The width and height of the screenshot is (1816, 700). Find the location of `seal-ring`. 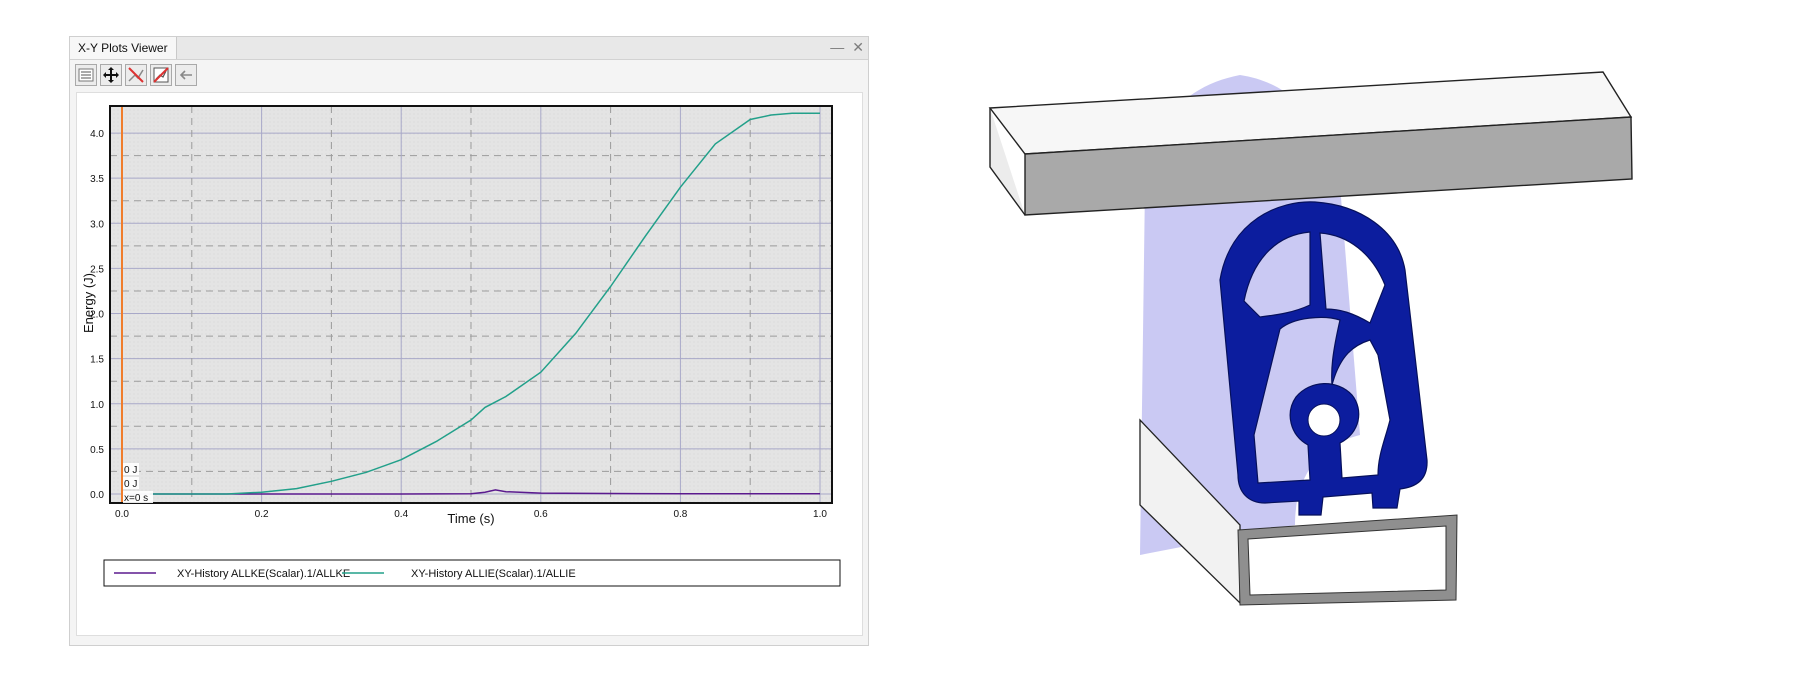

seal-ring is located at coordinates (1324, 420).